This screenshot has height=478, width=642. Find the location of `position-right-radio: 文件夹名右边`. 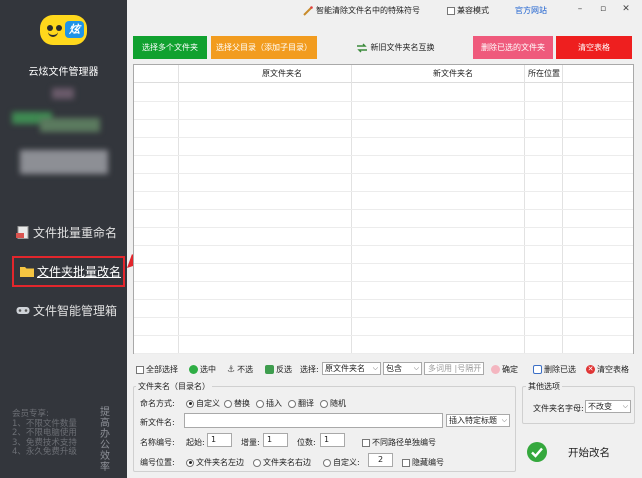

position-right-radio: 文件夹名右边 is located at coordinates (282, 462).